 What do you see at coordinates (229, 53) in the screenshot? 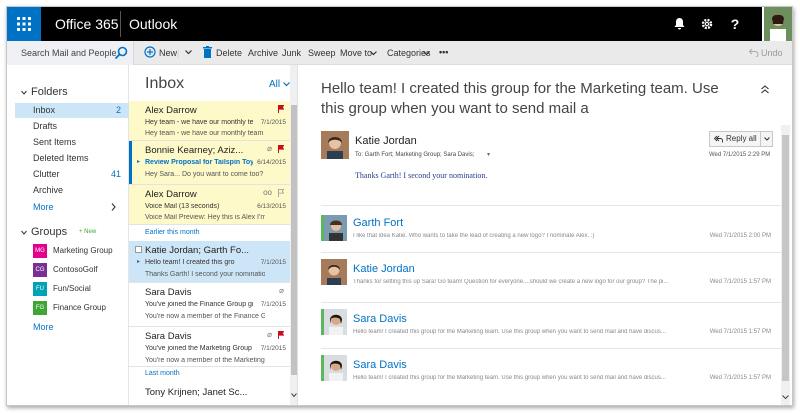
I see `delete-button: Delete` at bounding box center [229, 53].